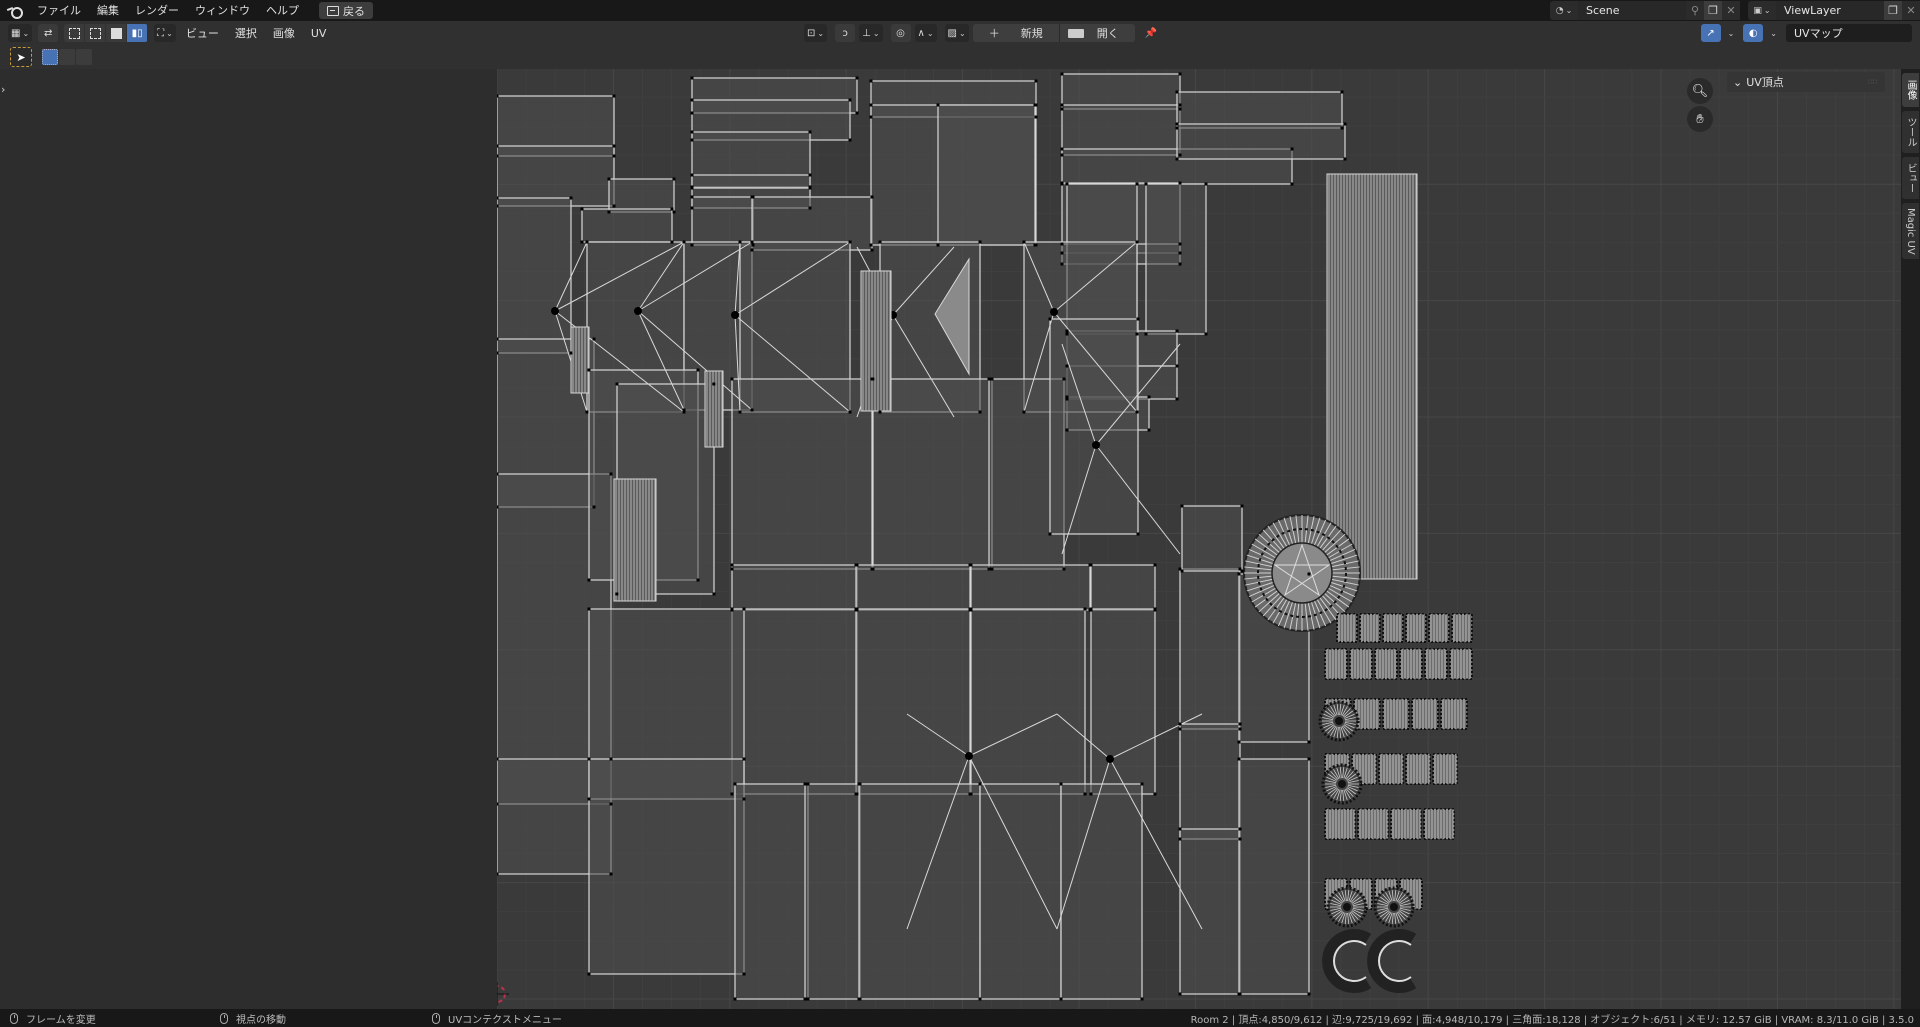  I want to click on select-tool-button: ➤, so click(21, 57).